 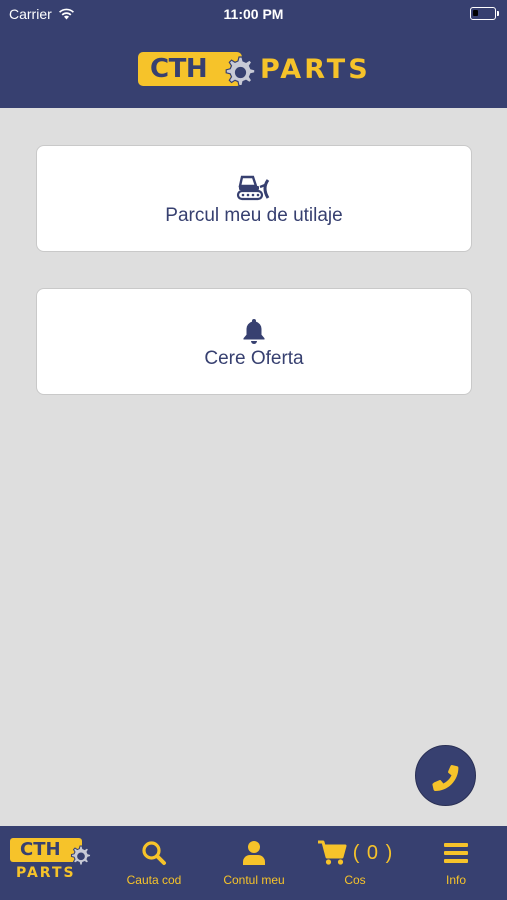 I want to click on tab-info: Info, so click(x=456, y=863).